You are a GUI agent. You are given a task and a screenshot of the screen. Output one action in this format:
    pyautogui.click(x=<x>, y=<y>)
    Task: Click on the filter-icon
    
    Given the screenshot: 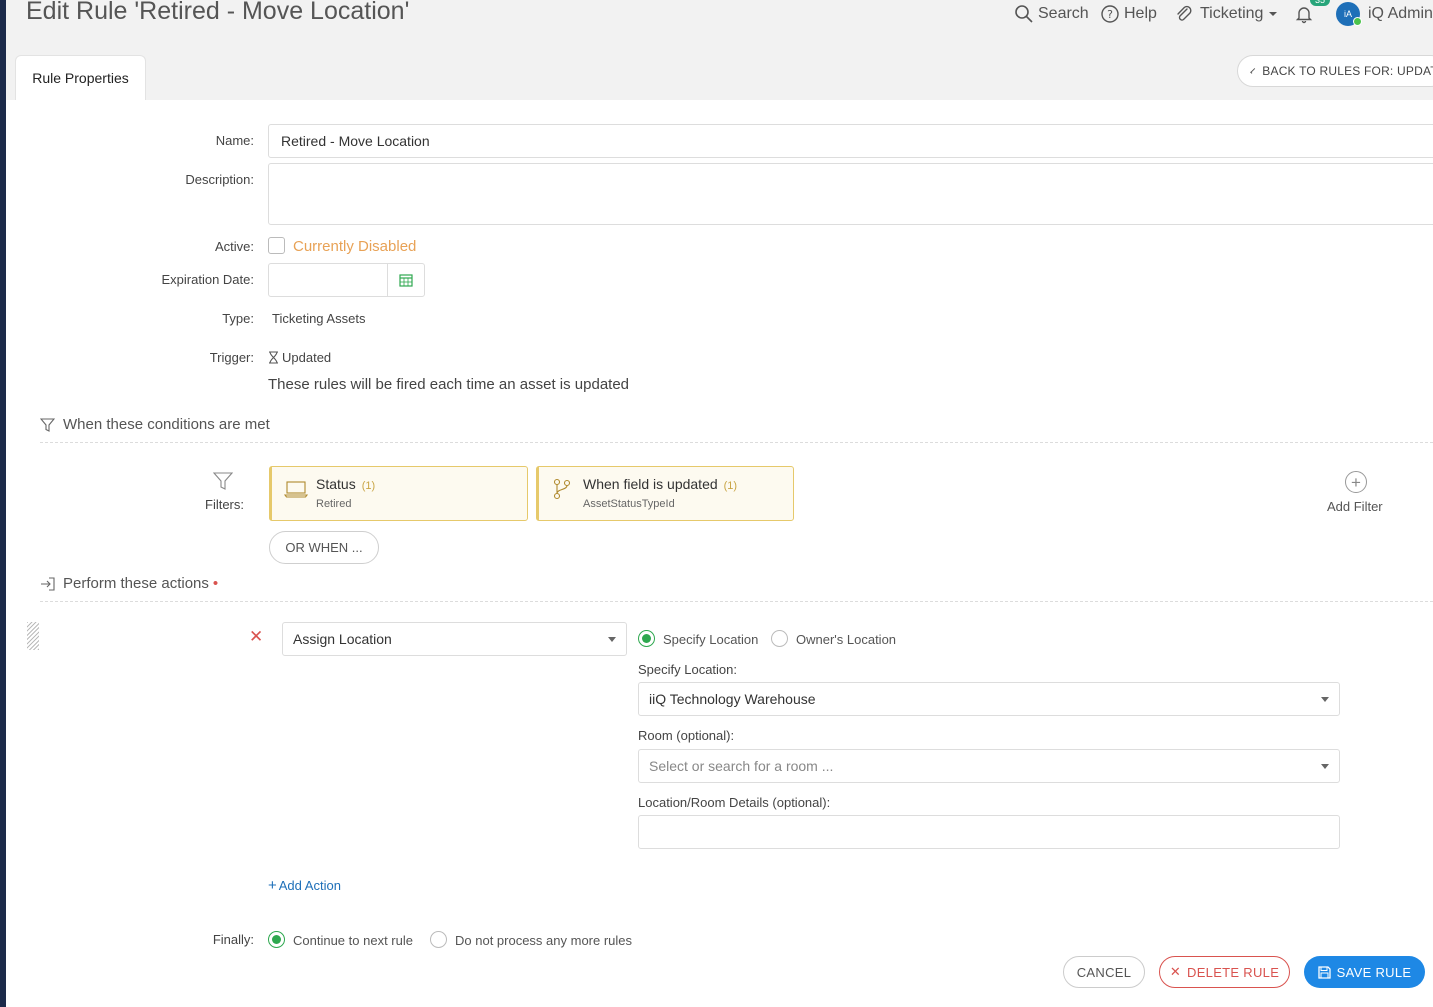 What is the action you would take?
    pyautogui.click(x=47, y=424)
    